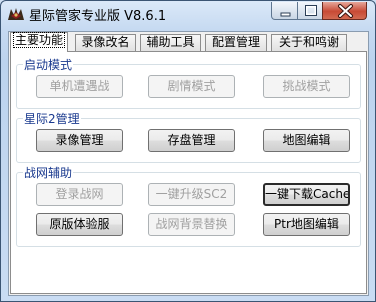 This screenshot has width=376, height=302. Describe the element at coordinates (48, 64) in the screenshot. I see `launch-mode-label: 启动模式` at that location.